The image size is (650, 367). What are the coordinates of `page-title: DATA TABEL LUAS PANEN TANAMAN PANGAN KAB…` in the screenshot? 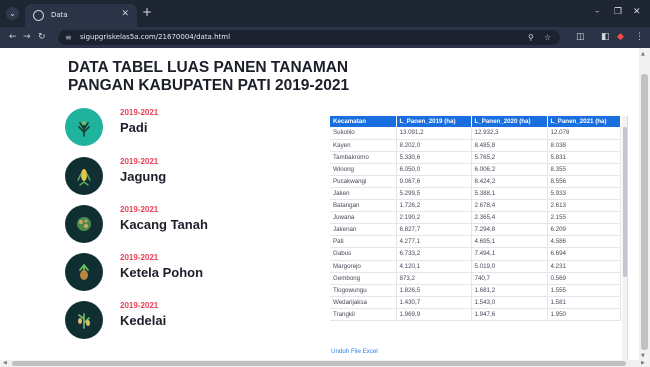 It's located at (209, 76).